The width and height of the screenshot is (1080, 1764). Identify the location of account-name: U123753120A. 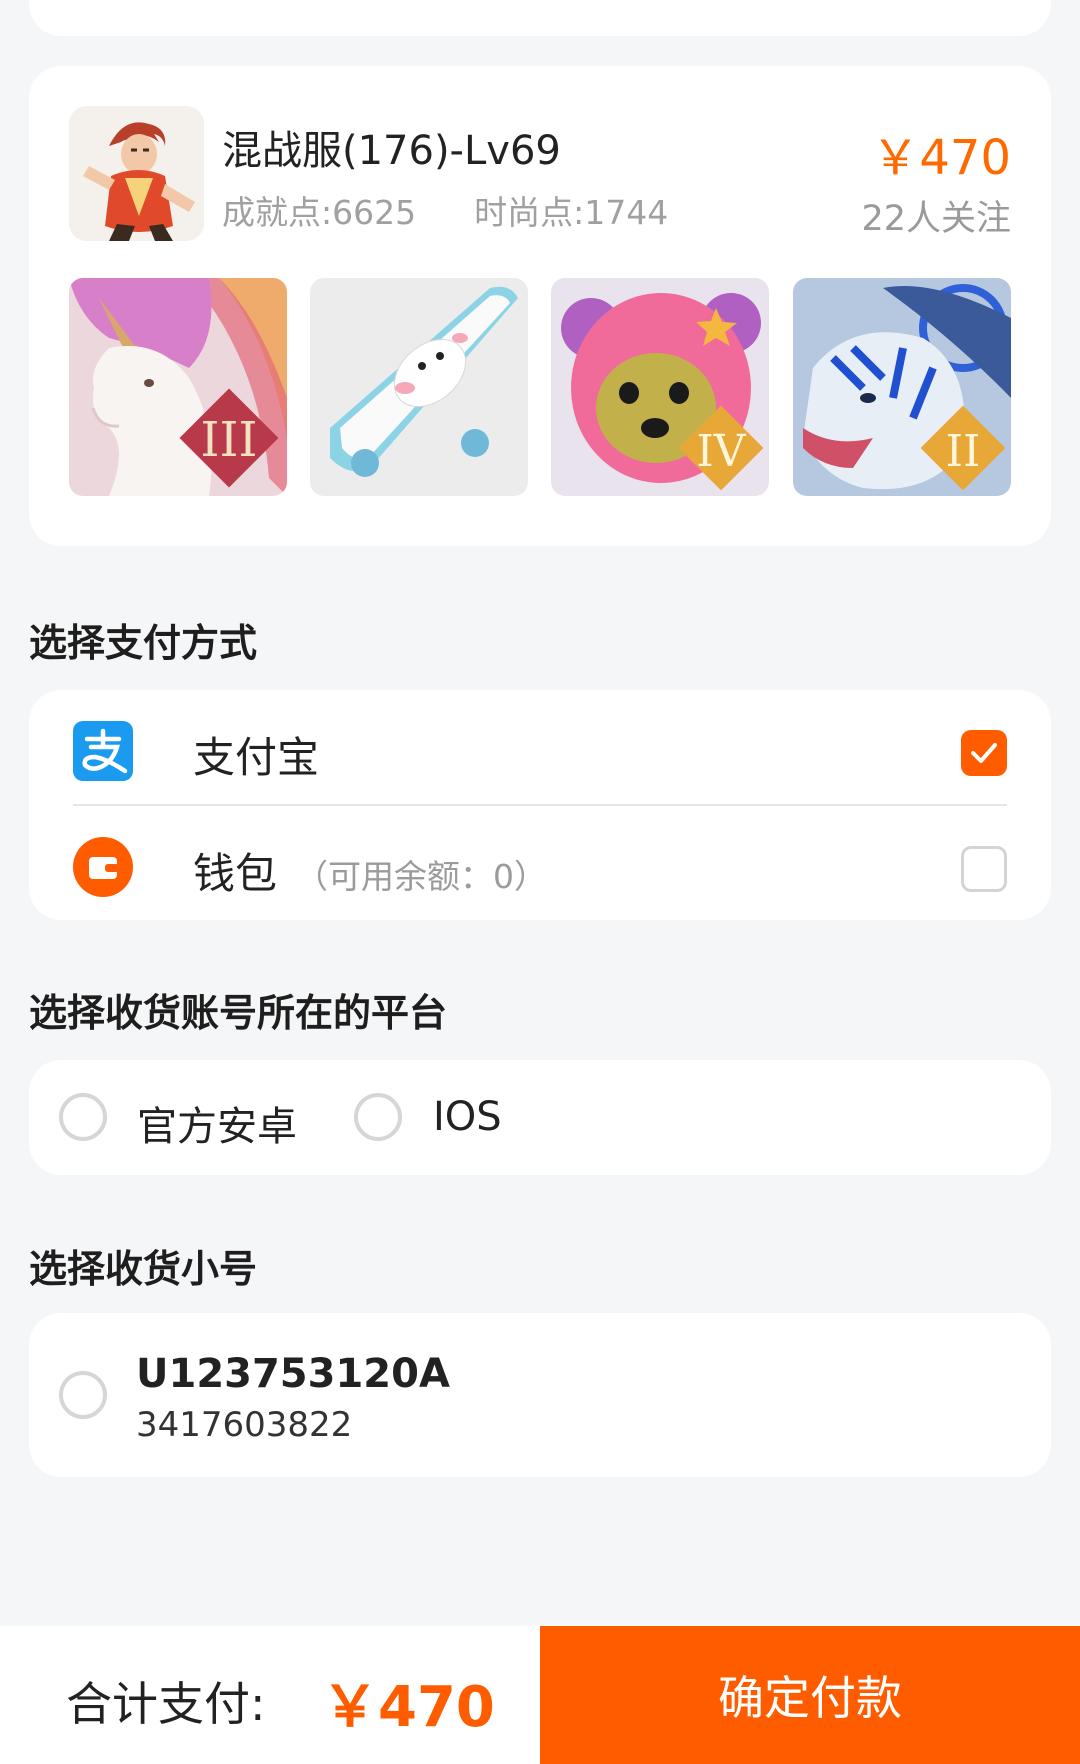
(293, 1374).